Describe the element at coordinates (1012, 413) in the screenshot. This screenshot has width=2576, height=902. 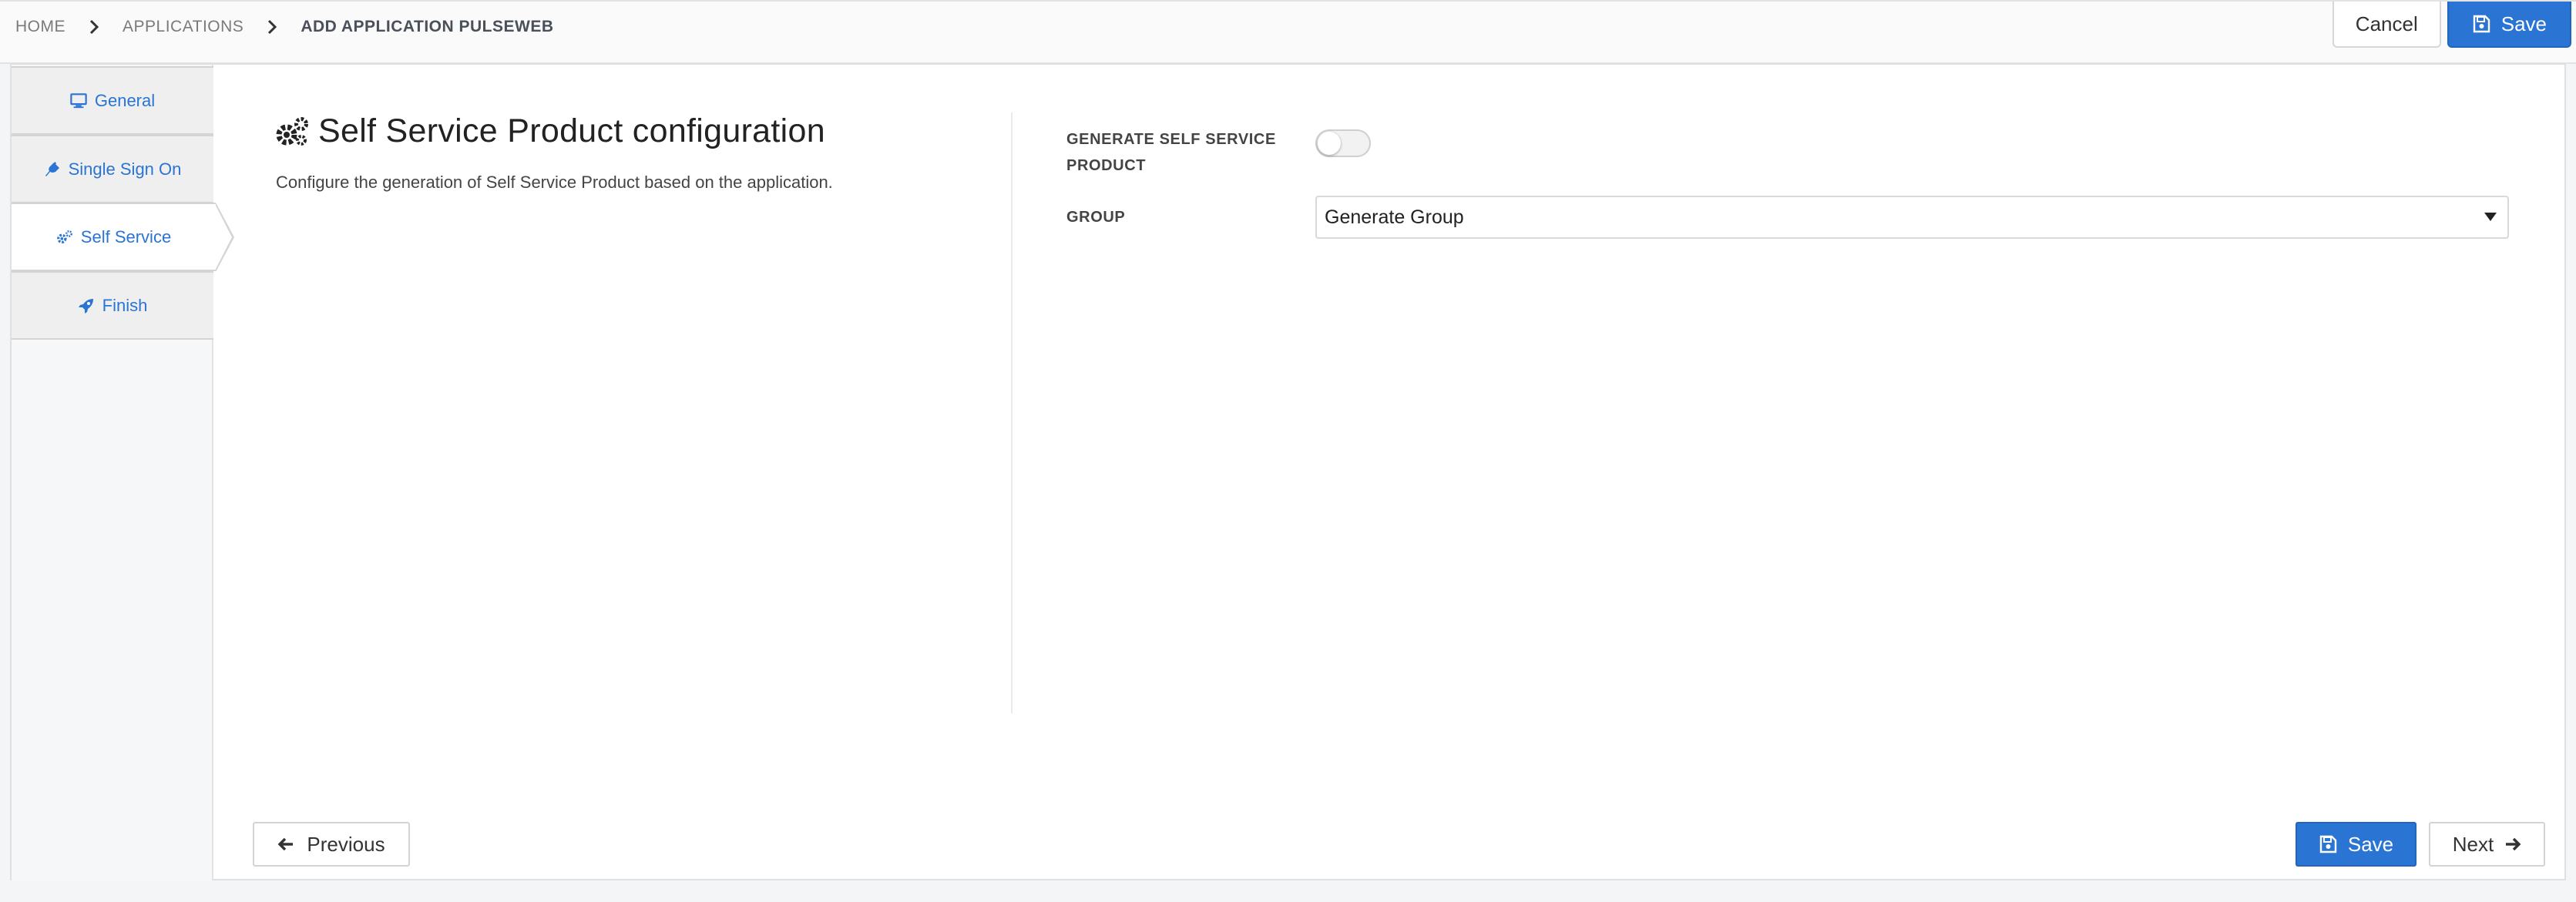
I see `column-divider` at that location.